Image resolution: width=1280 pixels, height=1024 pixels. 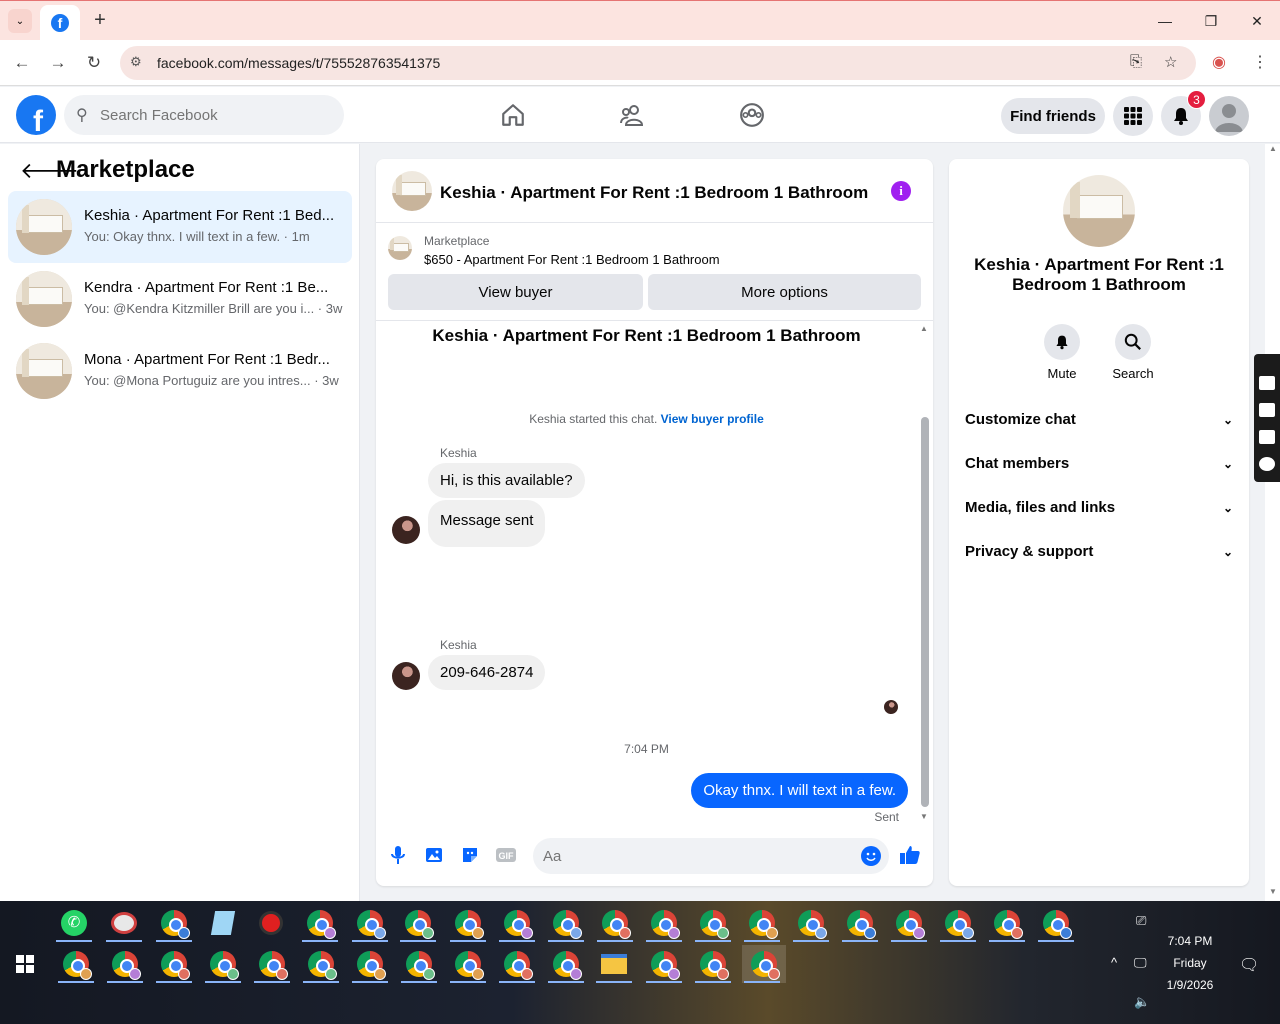 What do you see at coordinates (1257, 21) in the screenshot?
I see `close-window-button: ✕` at bounding box center [1257, 21].